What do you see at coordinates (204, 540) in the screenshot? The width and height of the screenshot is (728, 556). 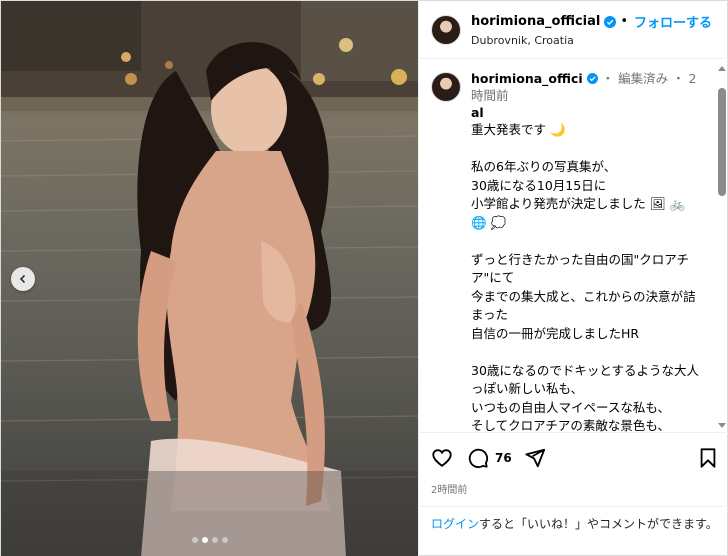 I see `carousel-dot-active` at bounding box center [204, 540].